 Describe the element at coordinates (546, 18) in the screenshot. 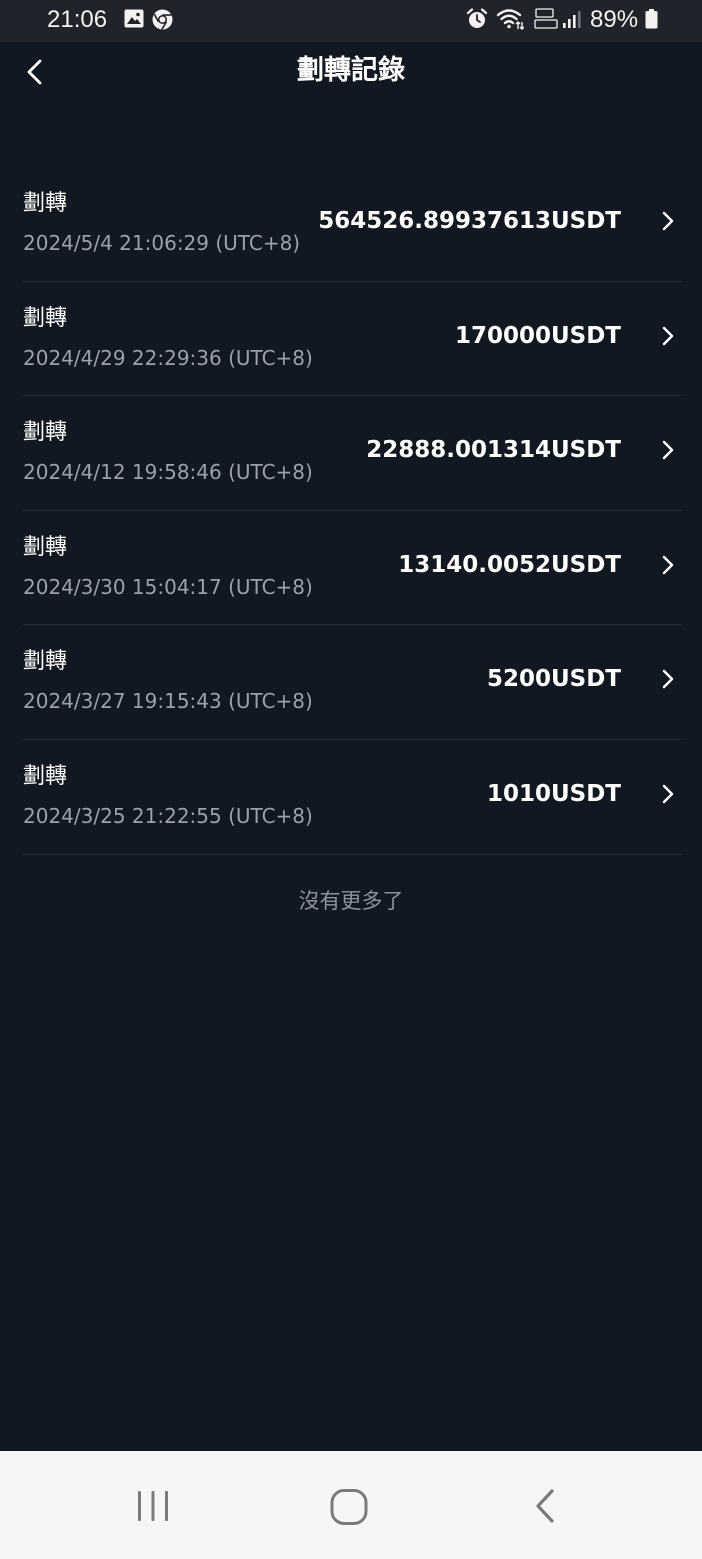

I see `volte-lte1-icon` at that location.